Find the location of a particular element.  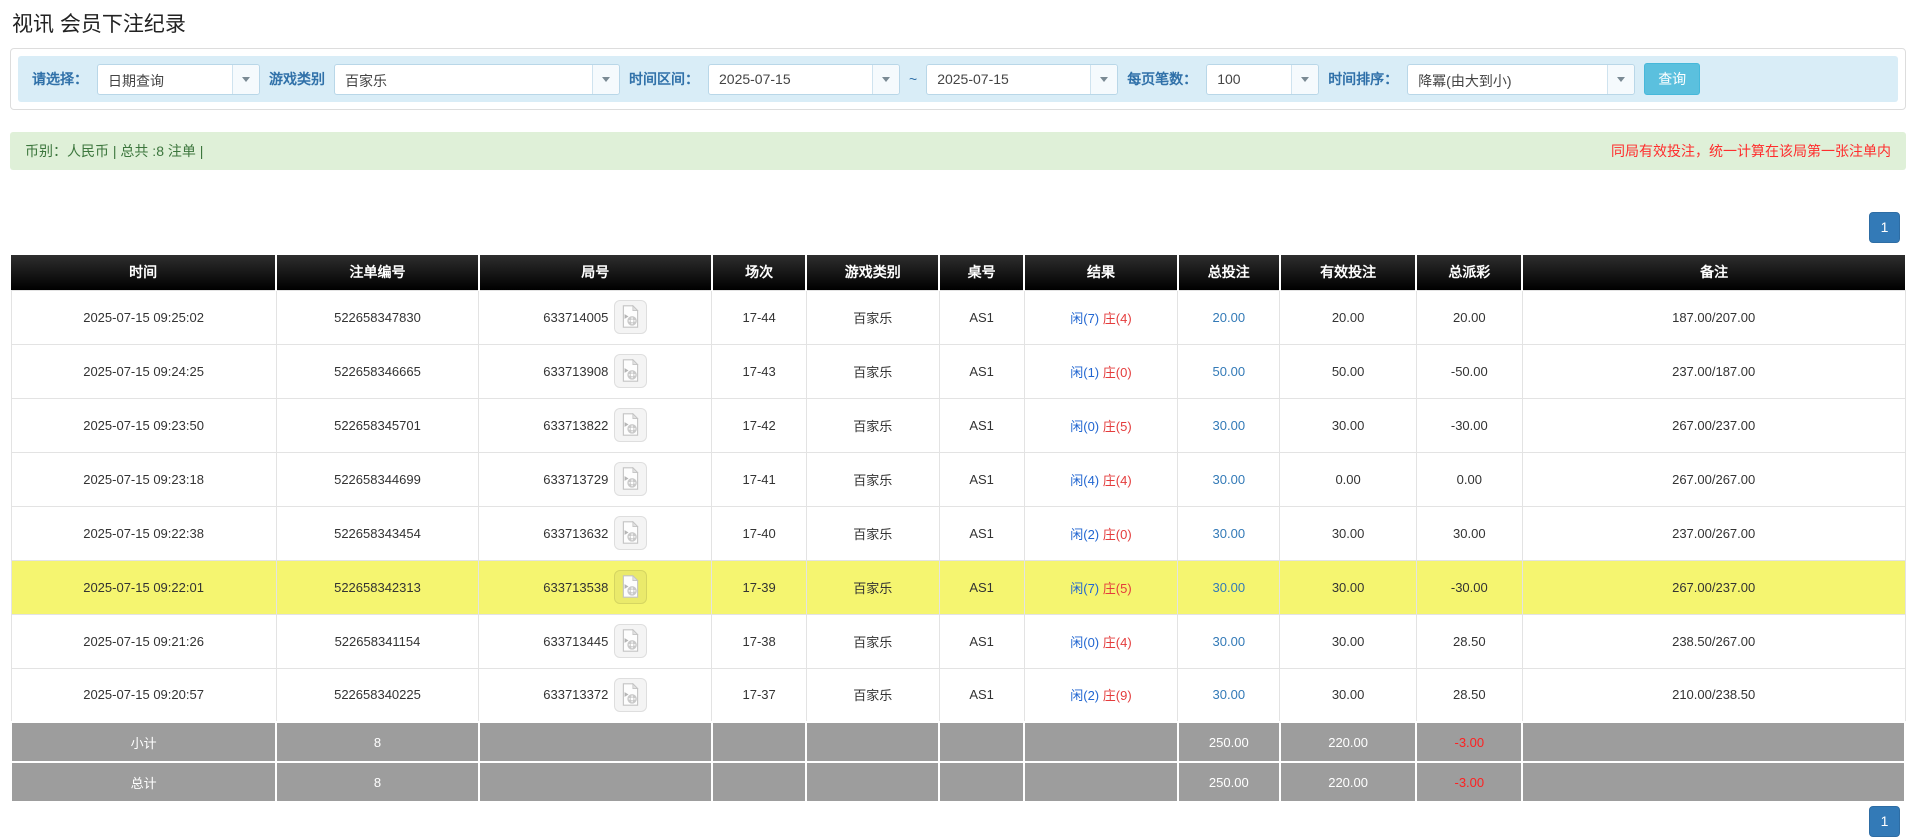

per-page-select: 100 is located at coordinates (1263, 79).